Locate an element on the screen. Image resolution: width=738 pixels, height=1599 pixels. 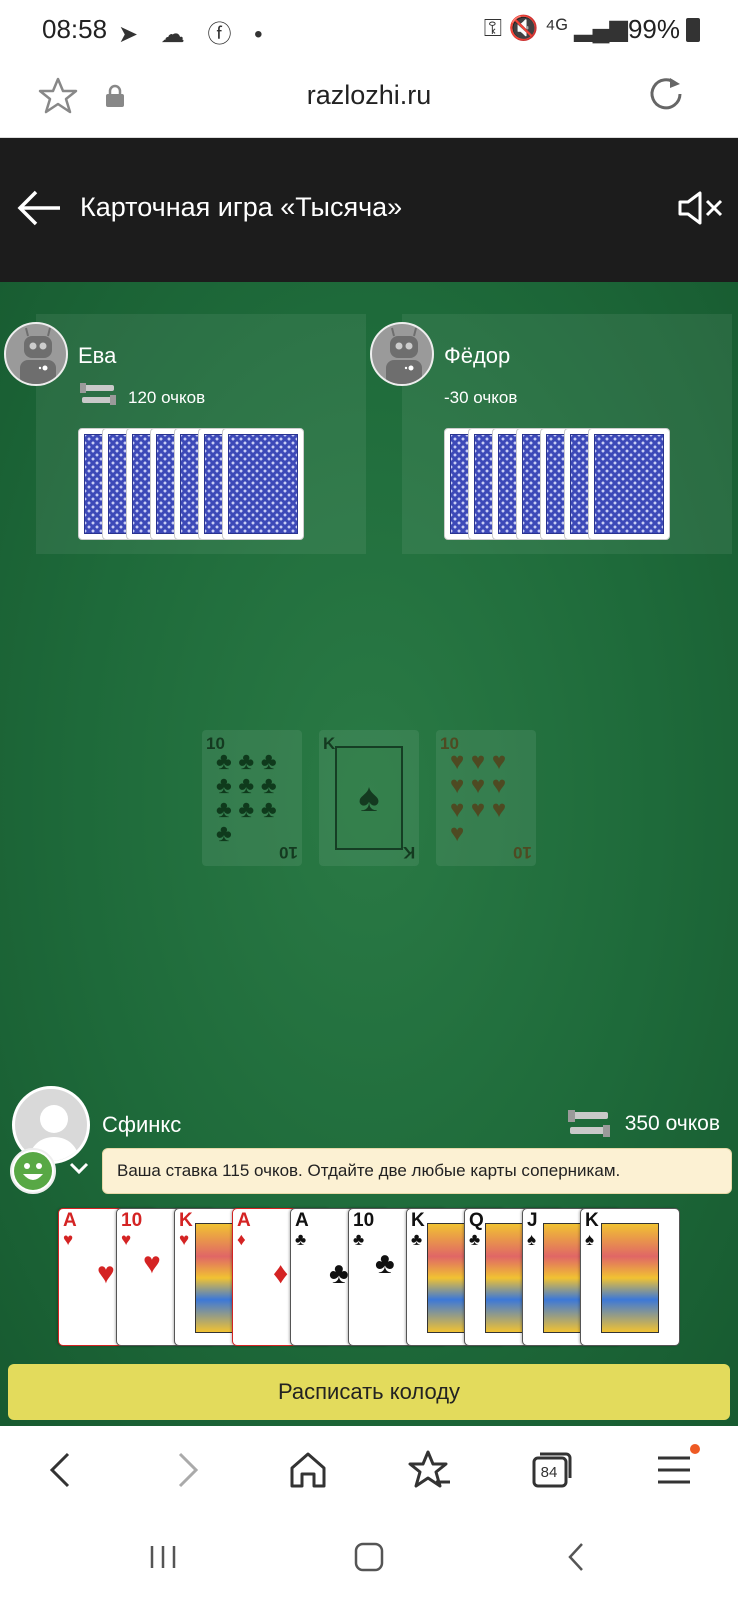
tabs-count: 84 is located at coordinates (549, 1472).